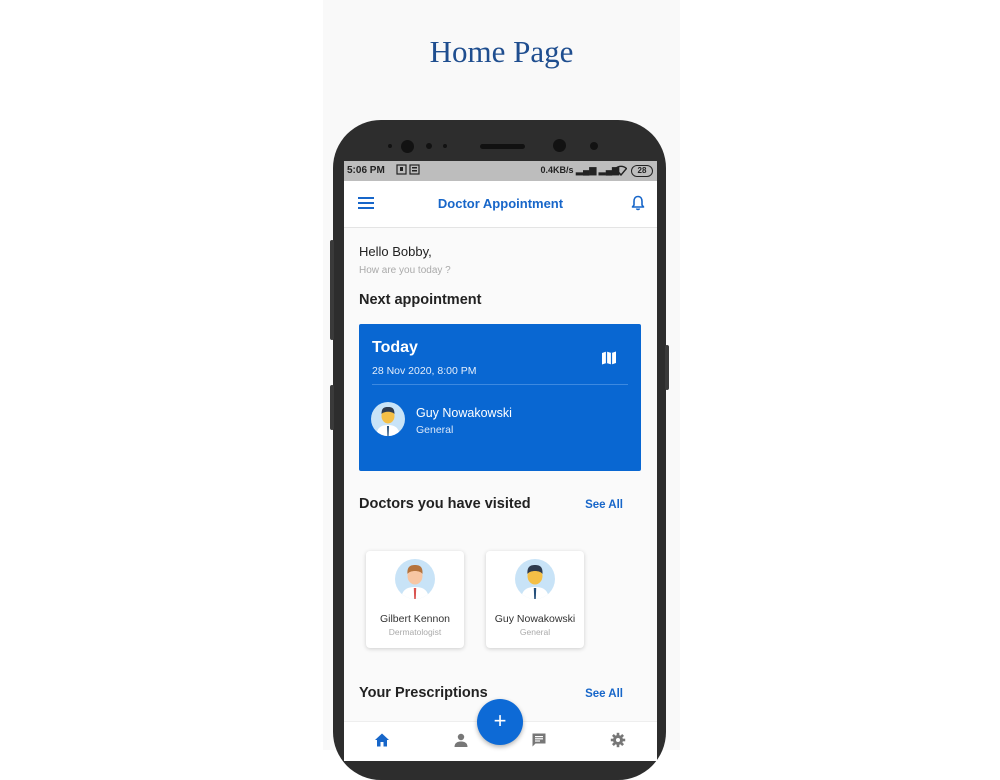 This screenshot has width=1000, height=780. What do you see at coordinates (395, 347) in the screenshot?
I see `appointment-day: Today` at bounding box center [395, 347].